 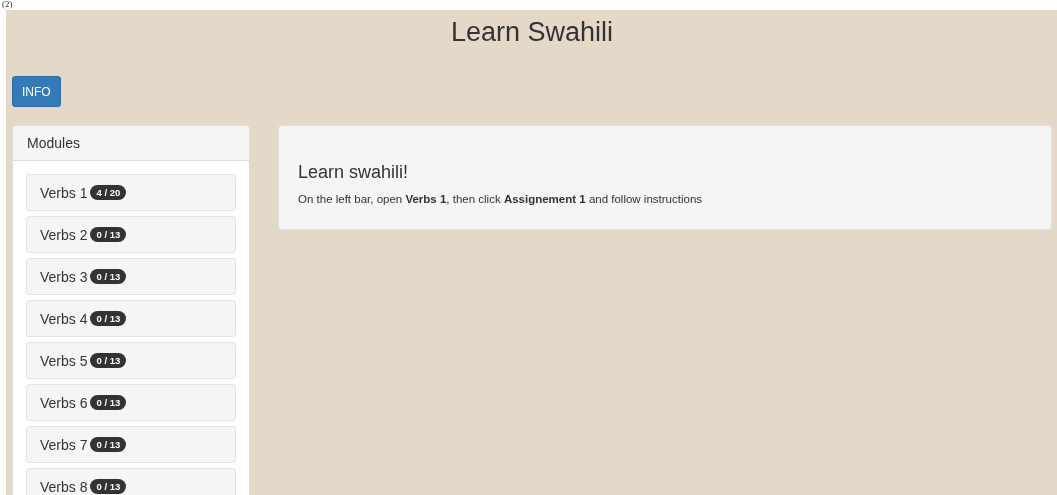 I want to click on module-label: Verbs 1, so click(x=64, y=192).